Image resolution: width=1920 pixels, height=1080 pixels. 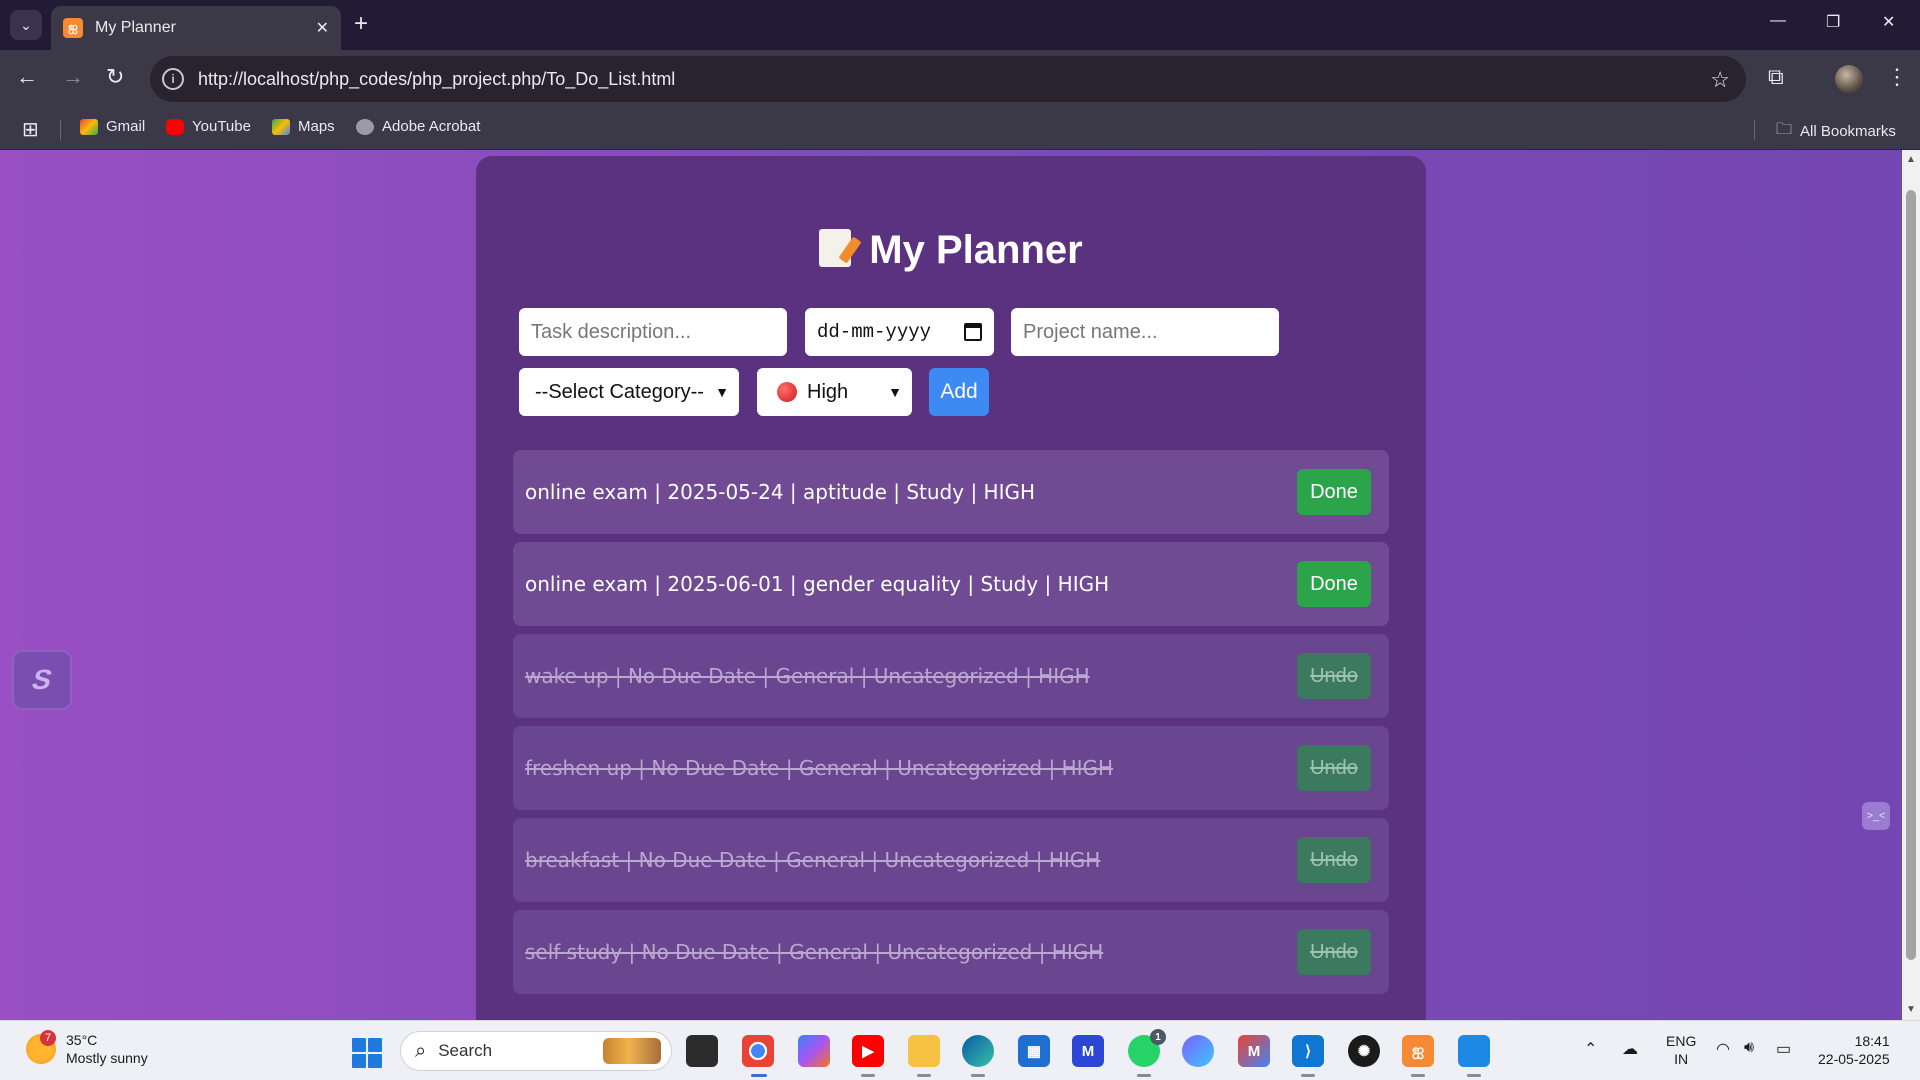 I want to click on lightning-icon: S, so click(x=42, y=679).